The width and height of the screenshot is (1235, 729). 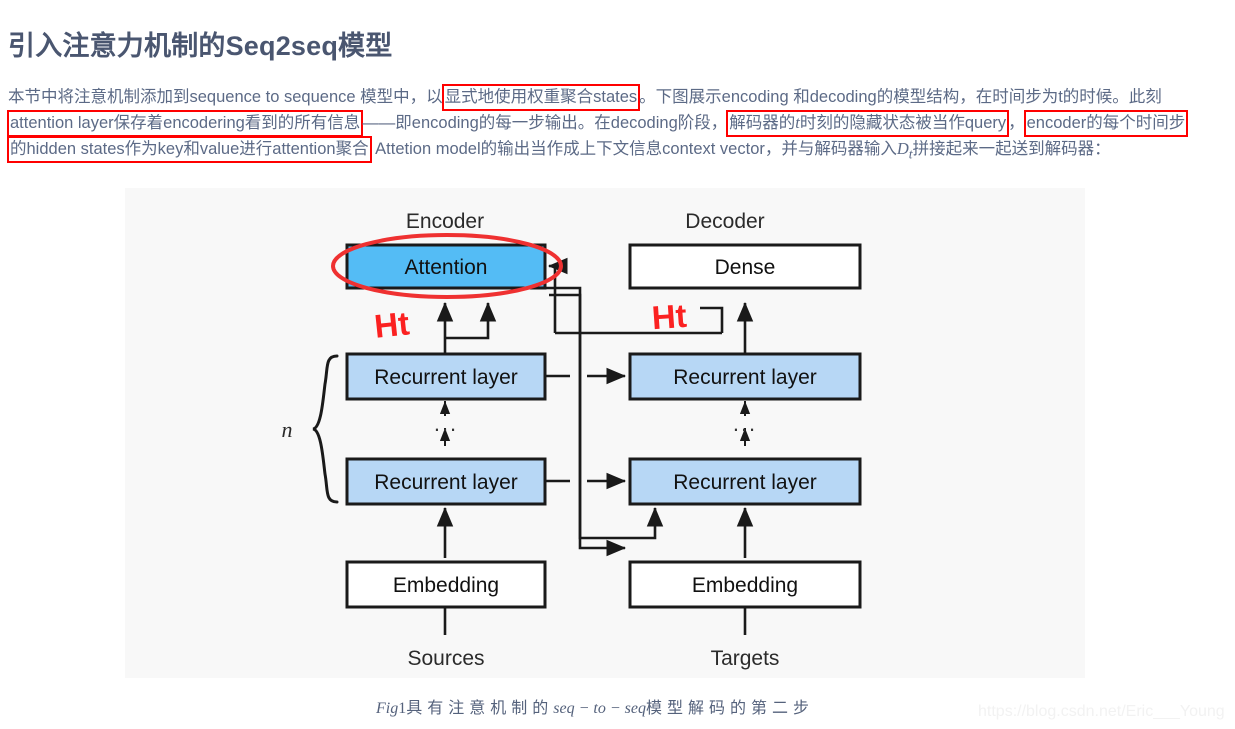 I want to click on encoder-recurrent-bottom-label: Recurrent layer, so click(x=446, y=482).